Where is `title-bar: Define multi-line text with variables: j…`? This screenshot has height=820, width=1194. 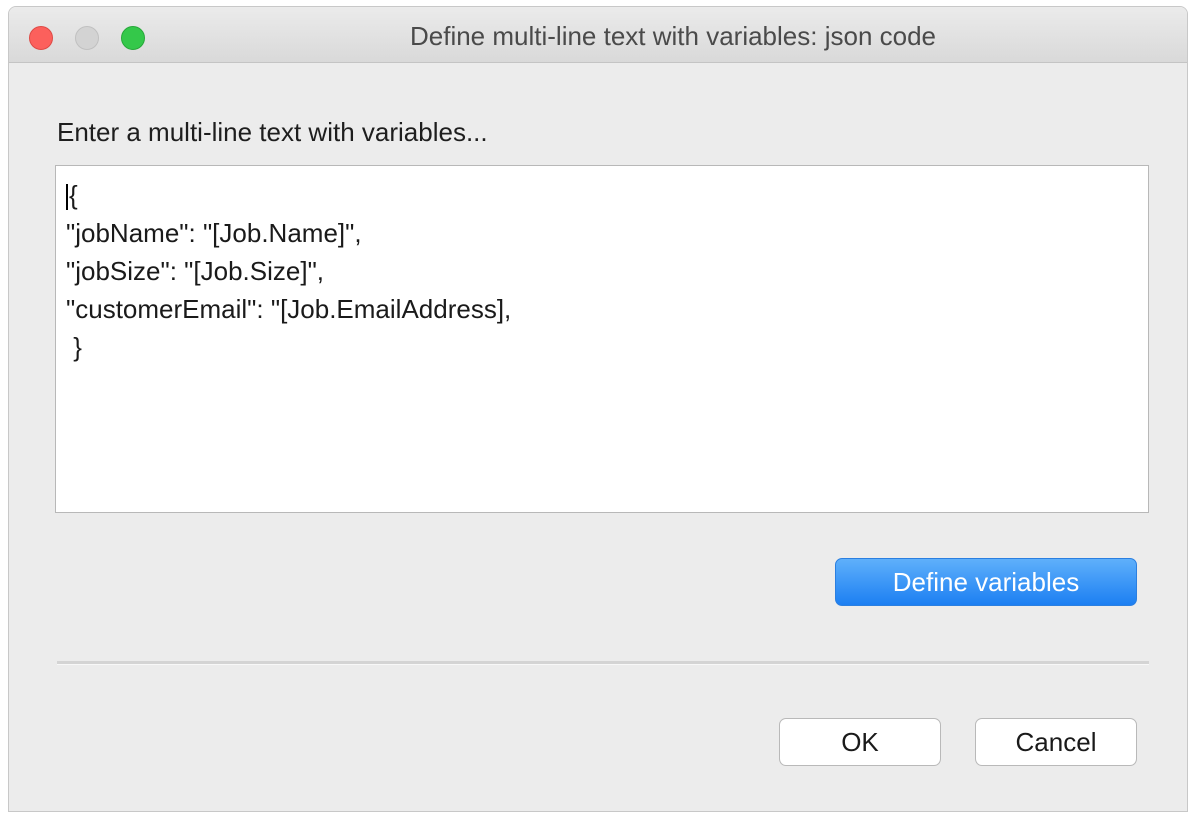 title-bar: Define multi-line text with variables: j… is located at coordinates (598, 35).